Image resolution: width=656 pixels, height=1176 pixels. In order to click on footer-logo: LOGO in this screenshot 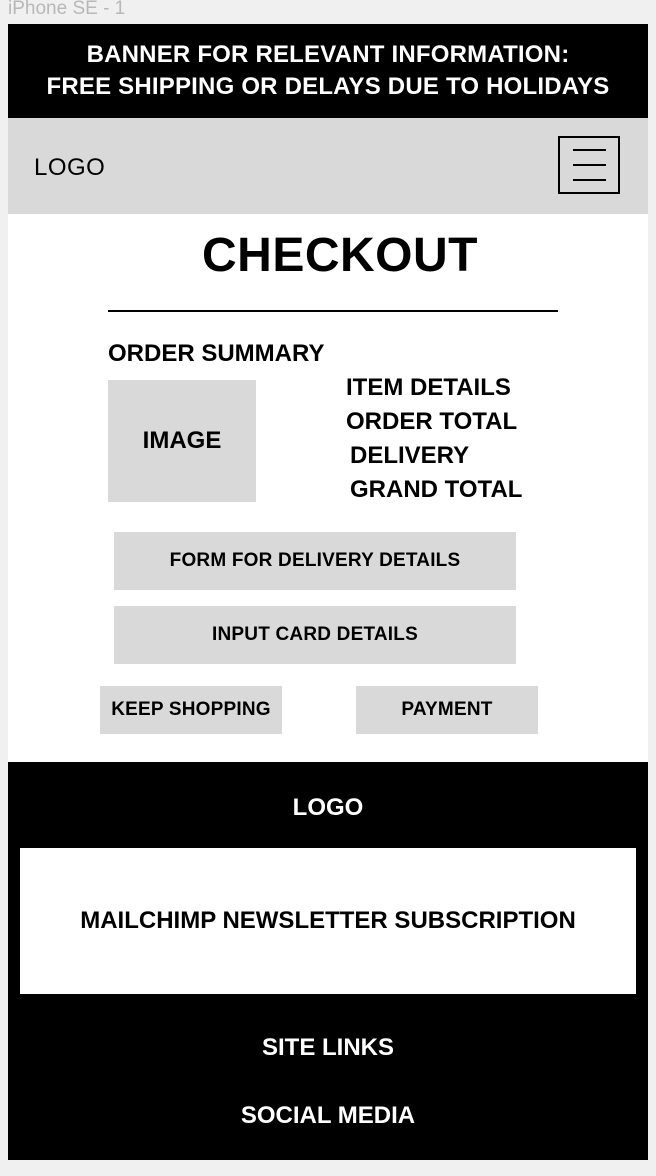, I will do `click(328, 808)`.